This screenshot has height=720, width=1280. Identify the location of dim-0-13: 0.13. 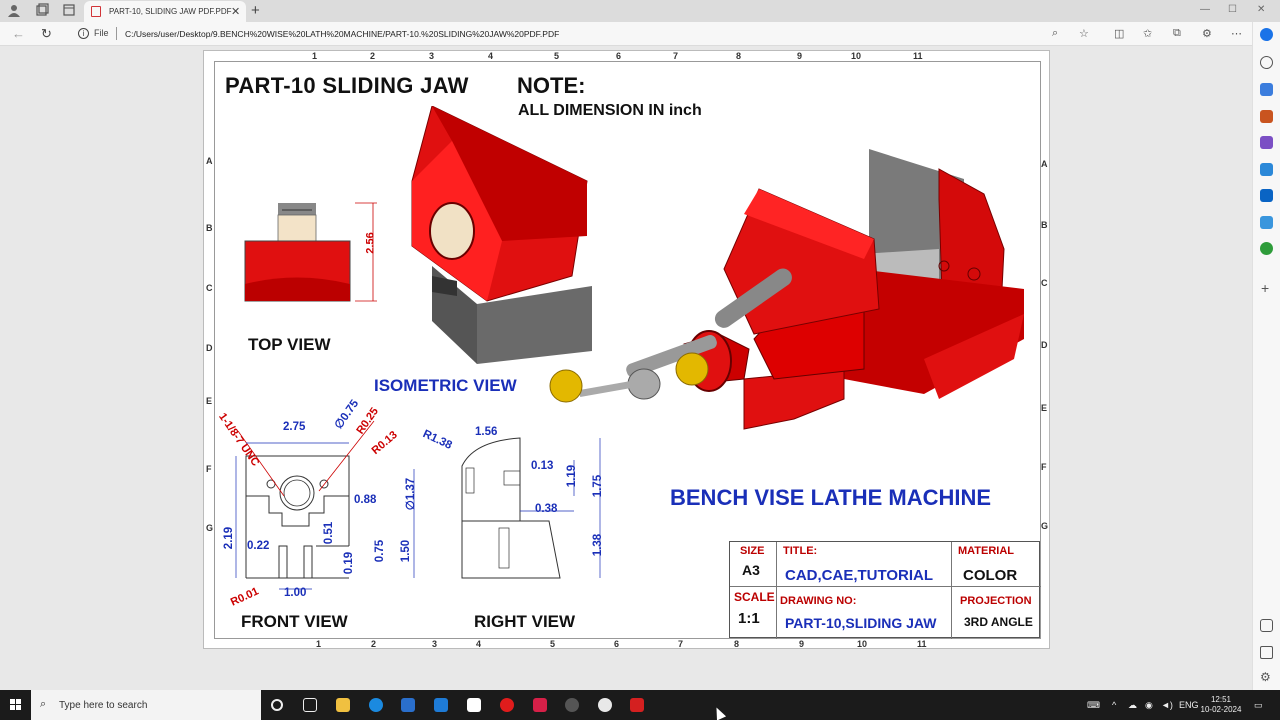
(542, 466).